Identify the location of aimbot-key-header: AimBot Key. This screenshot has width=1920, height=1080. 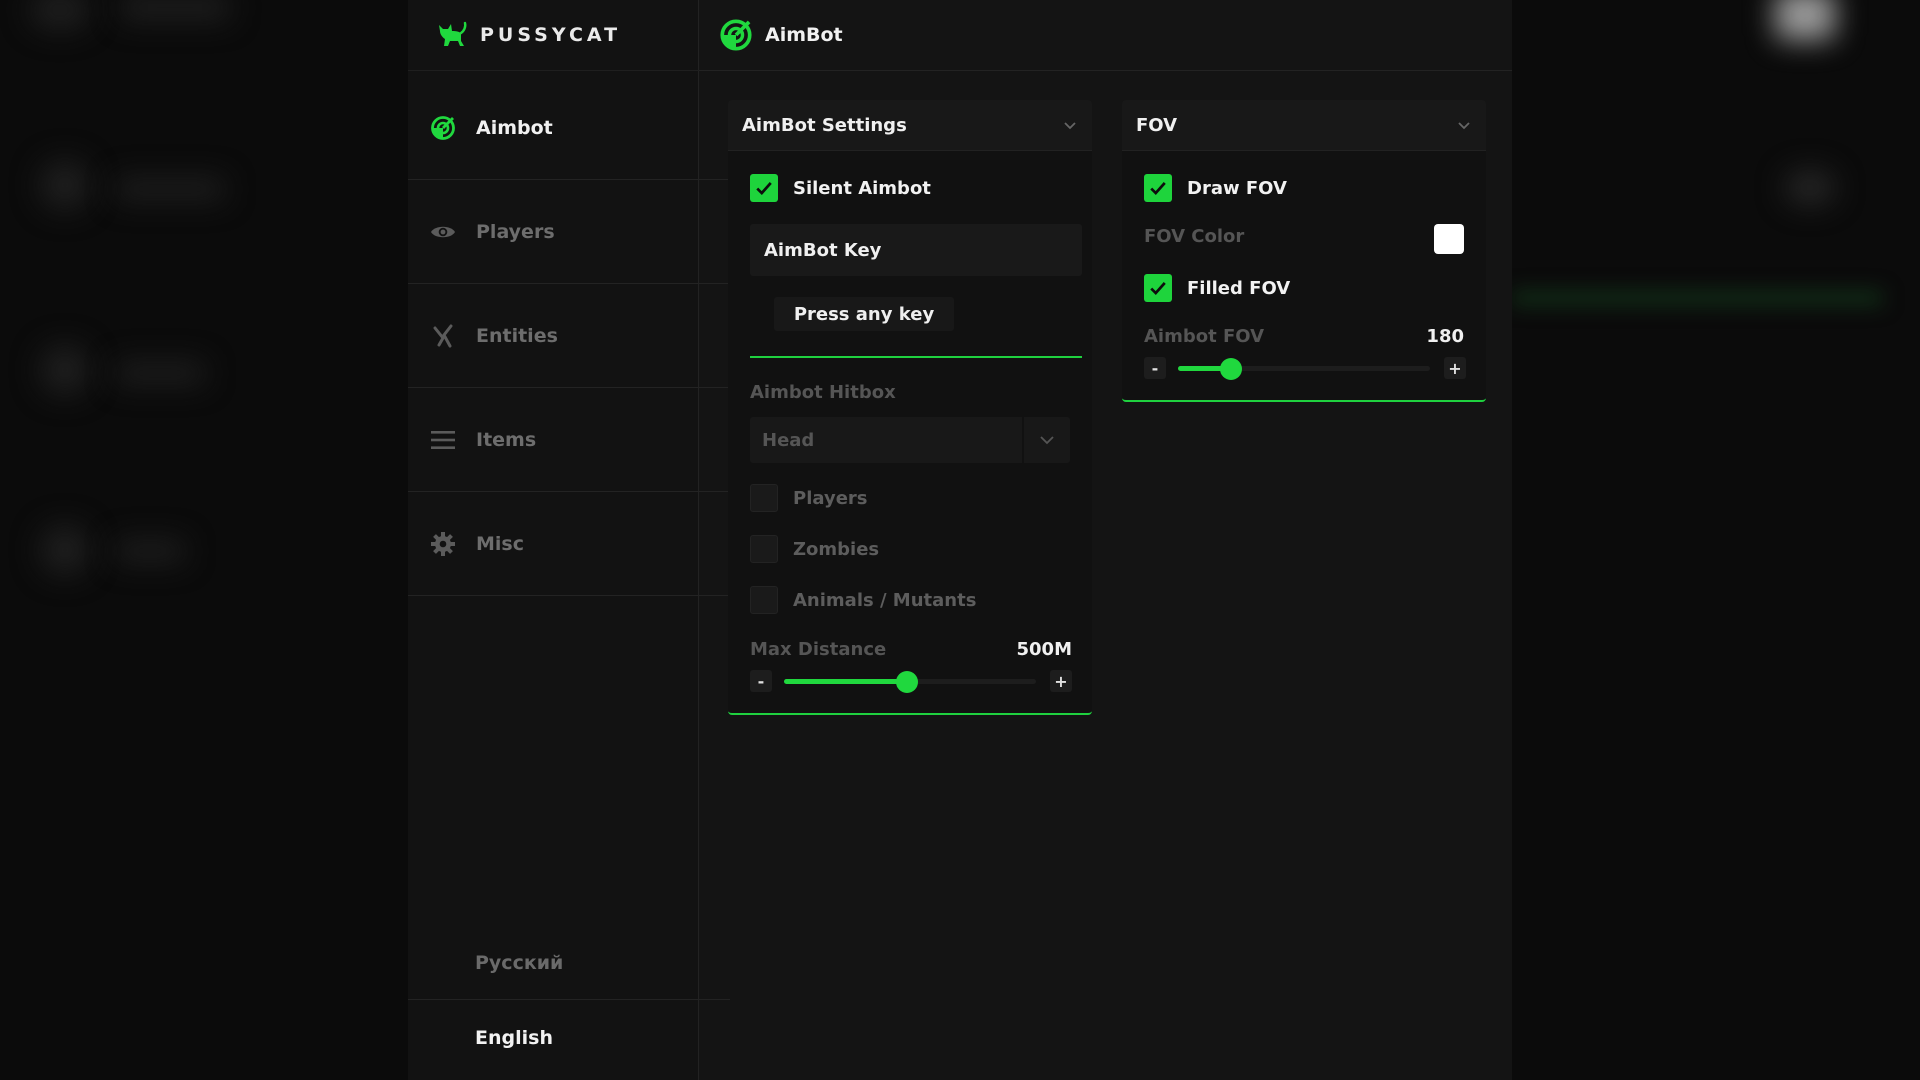
(916, 250).